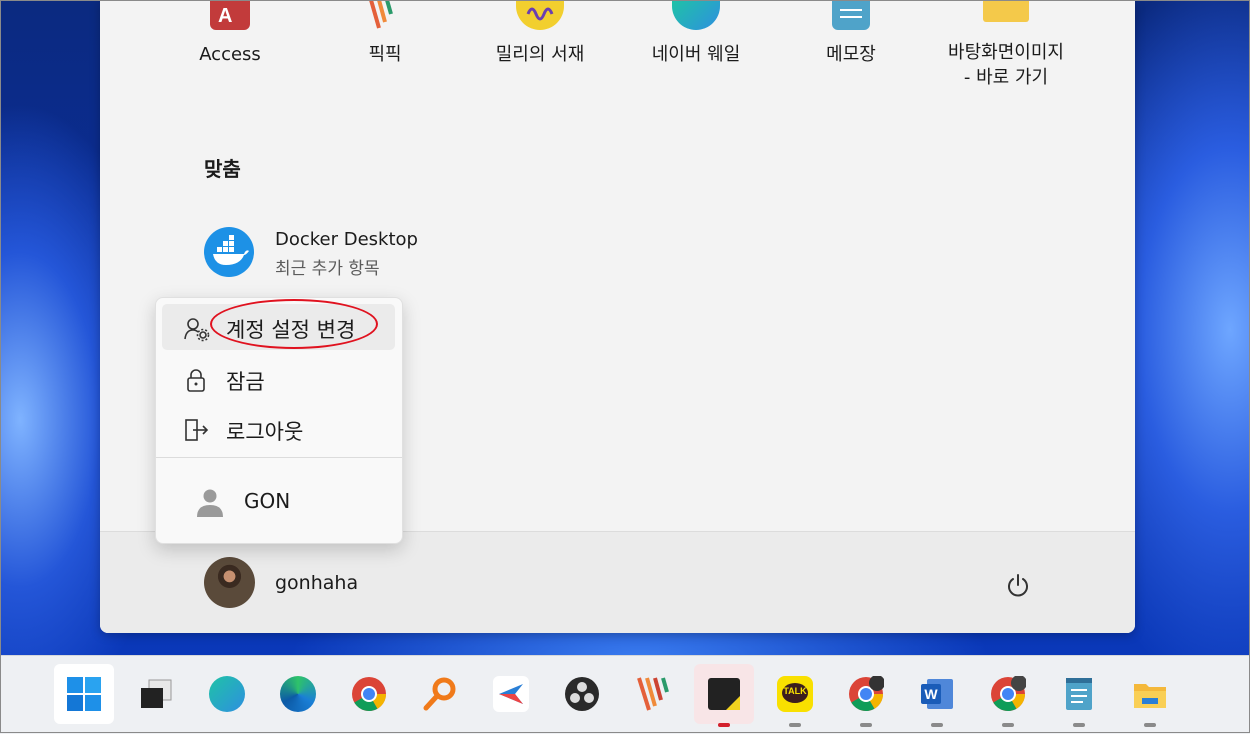 The height and width of the screenshot is (734, 1250). What do you see at coordinates (196, 380) in the screenshot?
I see `lock-icon` at bounding box center [196, 380].